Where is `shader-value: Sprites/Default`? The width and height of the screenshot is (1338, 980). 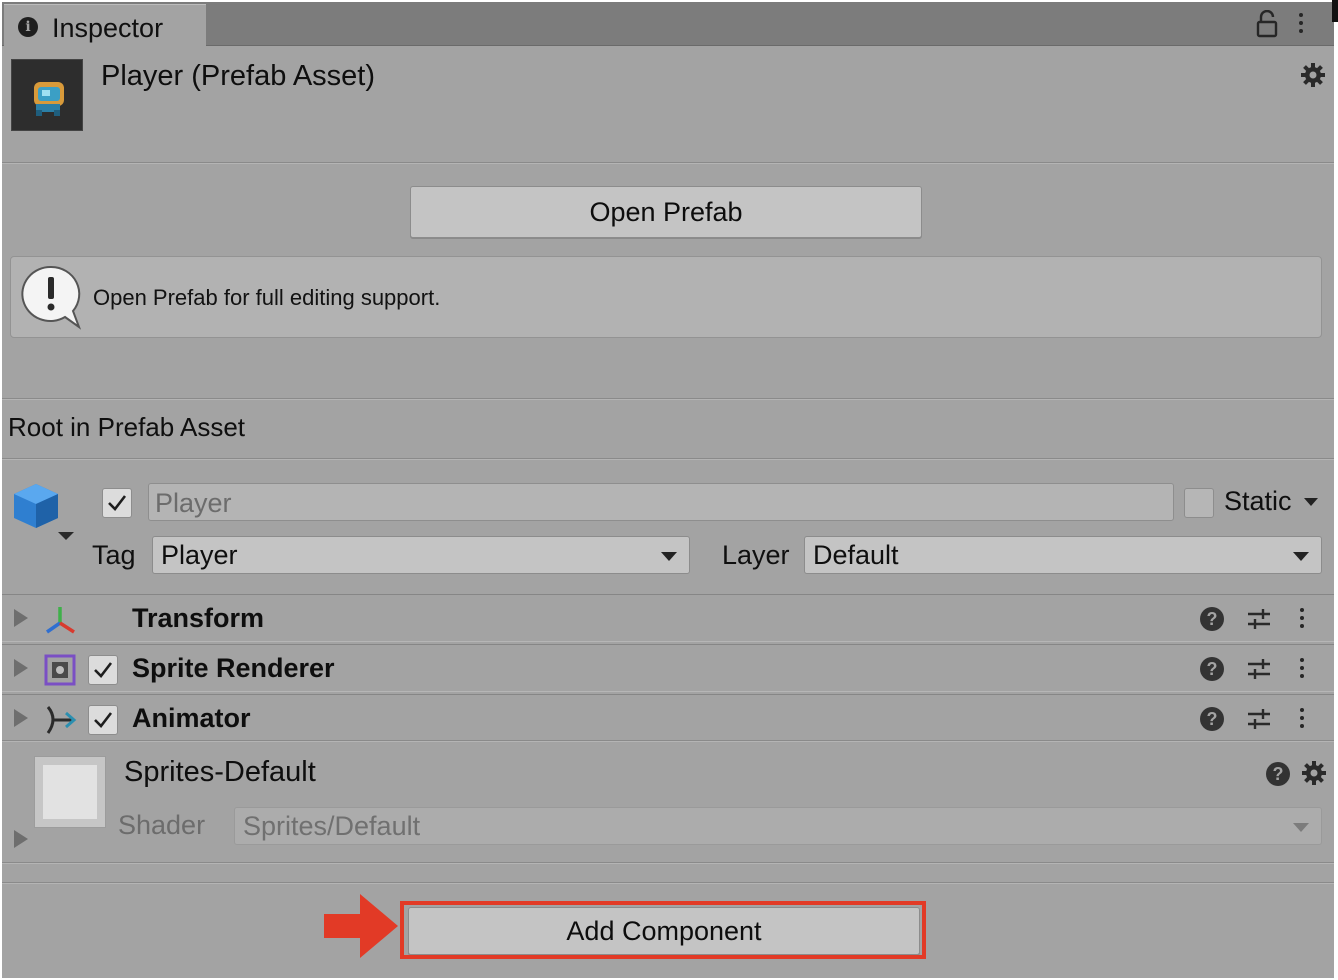
shader-value: Sprites/Default is located at coordinates (332, 826).